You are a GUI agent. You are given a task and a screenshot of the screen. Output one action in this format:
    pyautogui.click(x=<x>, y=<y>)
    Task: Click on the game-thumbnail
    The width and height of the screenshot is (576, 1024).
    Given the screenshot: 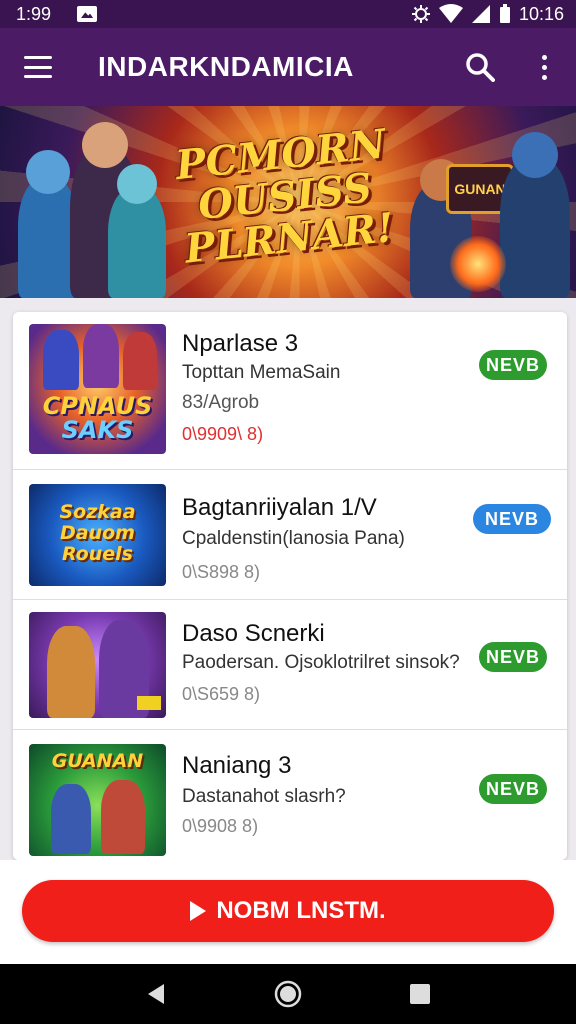 What is the action you would take?
    pyautogui.click(x=97, y=665)
    